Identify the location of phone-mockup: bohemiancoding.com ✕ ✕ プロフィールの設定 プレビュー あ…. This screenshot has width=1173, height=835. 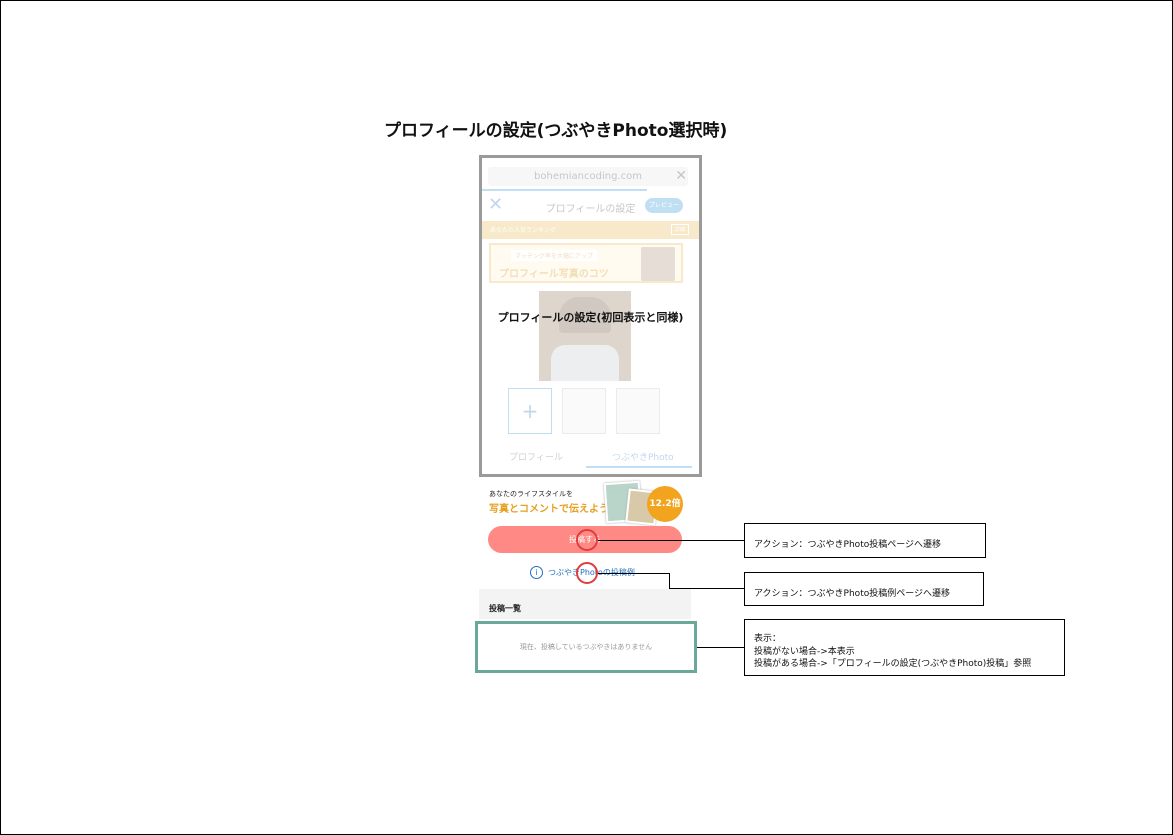
(590, 316).